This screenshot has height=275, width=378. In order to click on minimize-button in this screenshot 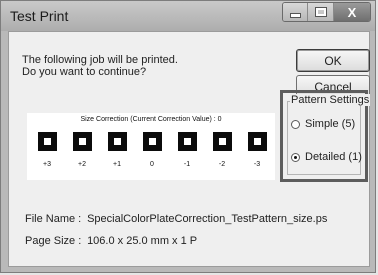, I will do `click(296, 12)`.